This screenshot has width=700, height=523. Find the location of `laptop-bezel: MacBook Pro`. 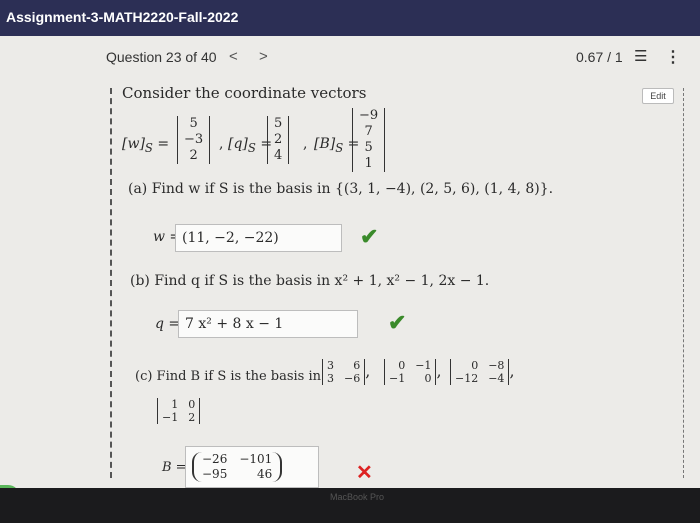

laptop-bezel: MacBook Pro is located at coordinates (350, 505).